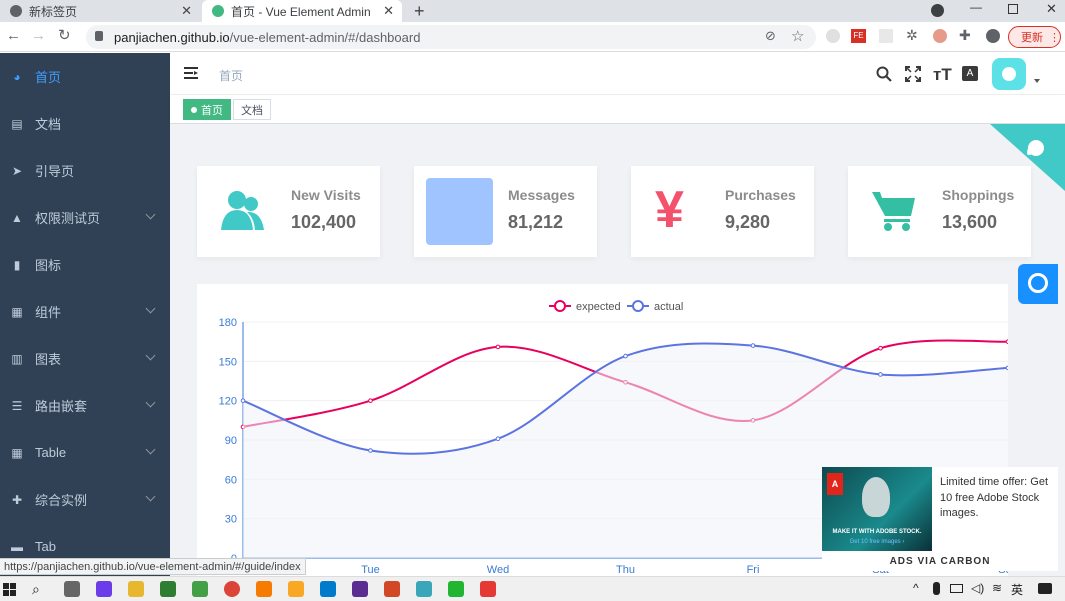 The height and width of the screenshot is (601, 1065). What do you see at coordinates (894, 213) in the screenshot?
I see `shopping-cart-icon` at bounding box center [894, 213].